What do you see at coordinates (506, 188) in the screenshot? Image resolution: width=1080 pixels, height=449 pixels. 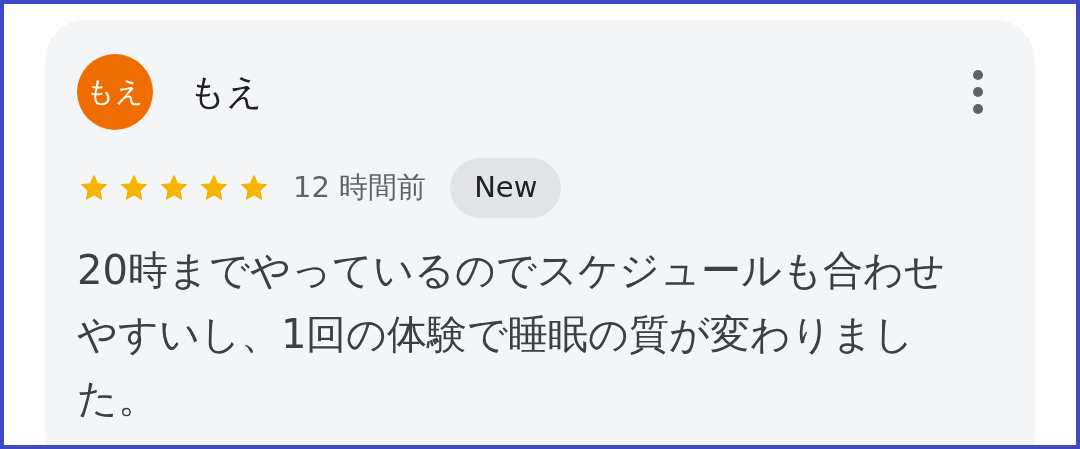 I see `new-badge: New` at bounding box center [506, 188].